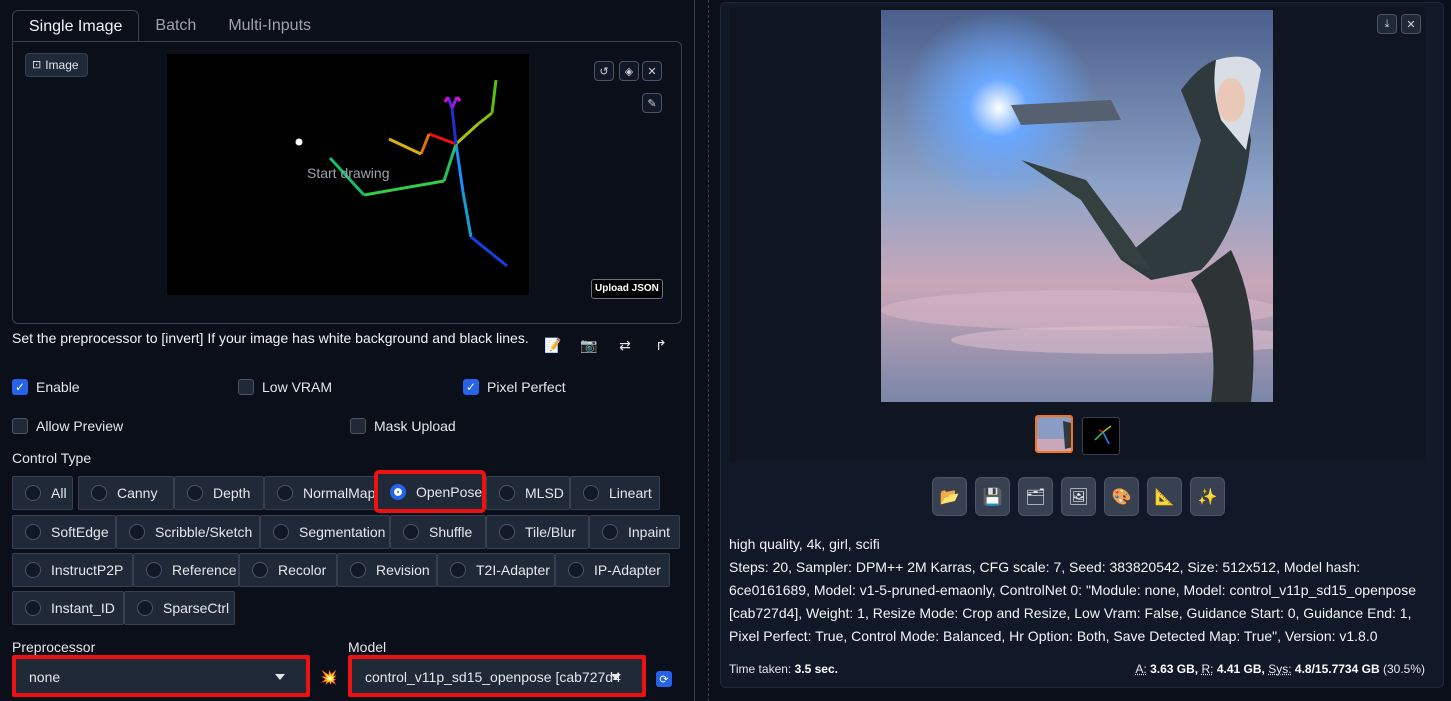  I want to click on control-type-option: MLSD, so click(528, 493).